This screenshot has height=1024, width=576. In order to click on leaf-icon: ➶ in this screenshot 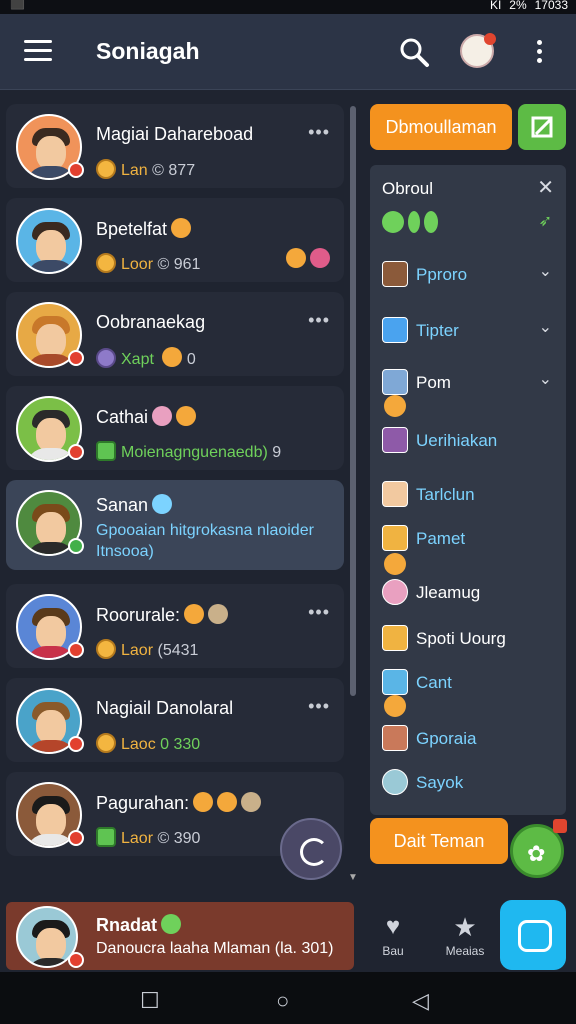, I will do `click(545, 221)`.